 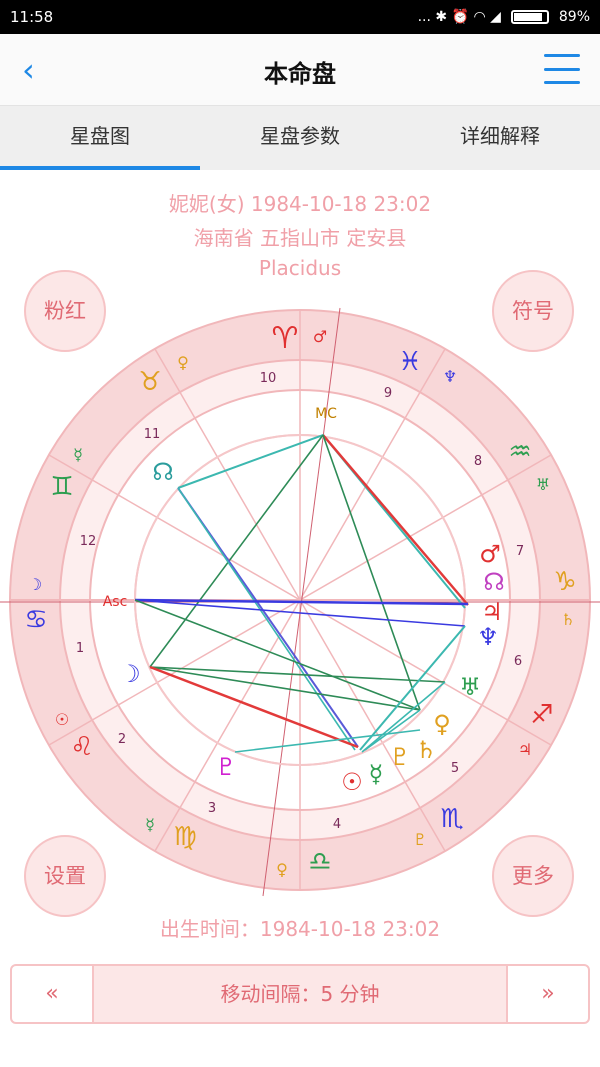 What do you see at coordinates (78, 454) in the screenshot?
I see `mercury-ruler-icon: ☿` at bounding box center [78, 454].